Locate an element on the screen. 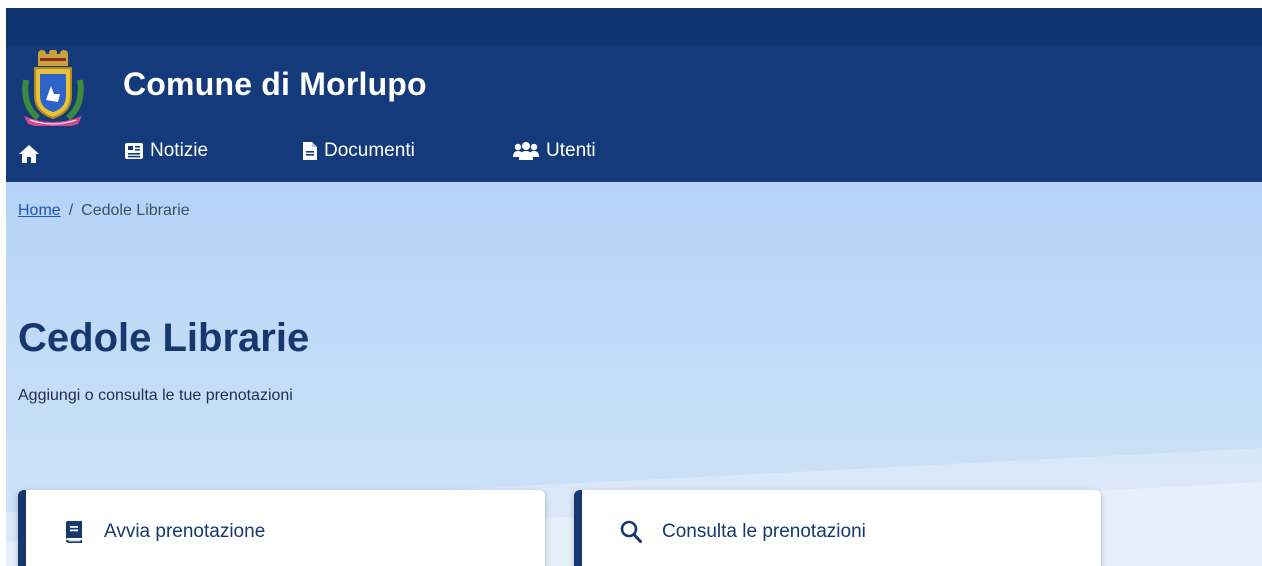 This screenshot has width=1262, height=566. nav-item-notizie: Notizie is located at coordinates (166, 151).